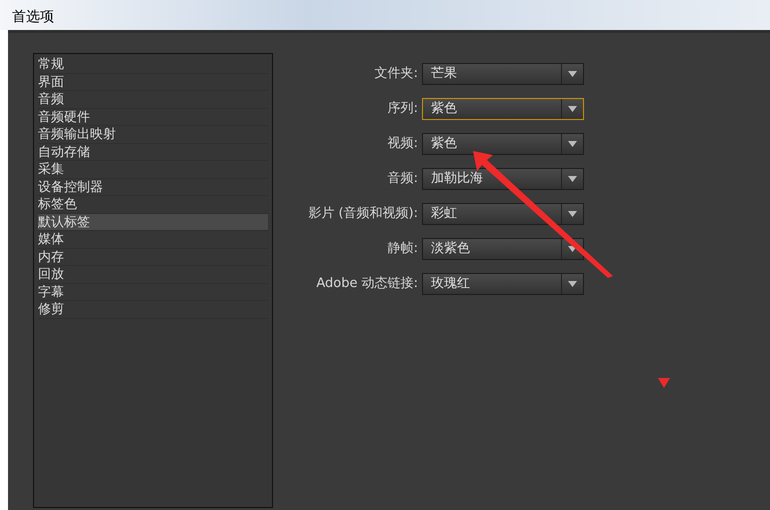 This screenshot has width=770, height=510. Describe the element at coordinates (396, 74) in the screenshot. I see `field-label: 文件夹:` at that location.